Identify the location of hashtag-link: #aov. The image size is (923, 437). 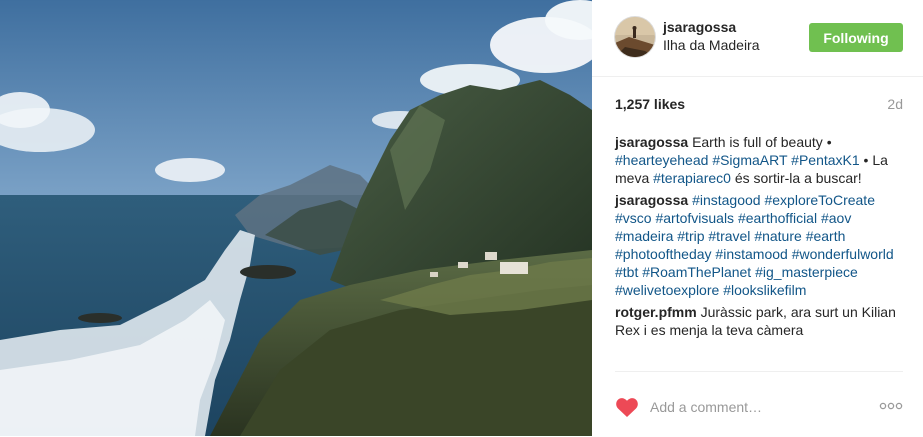
(836, 218).